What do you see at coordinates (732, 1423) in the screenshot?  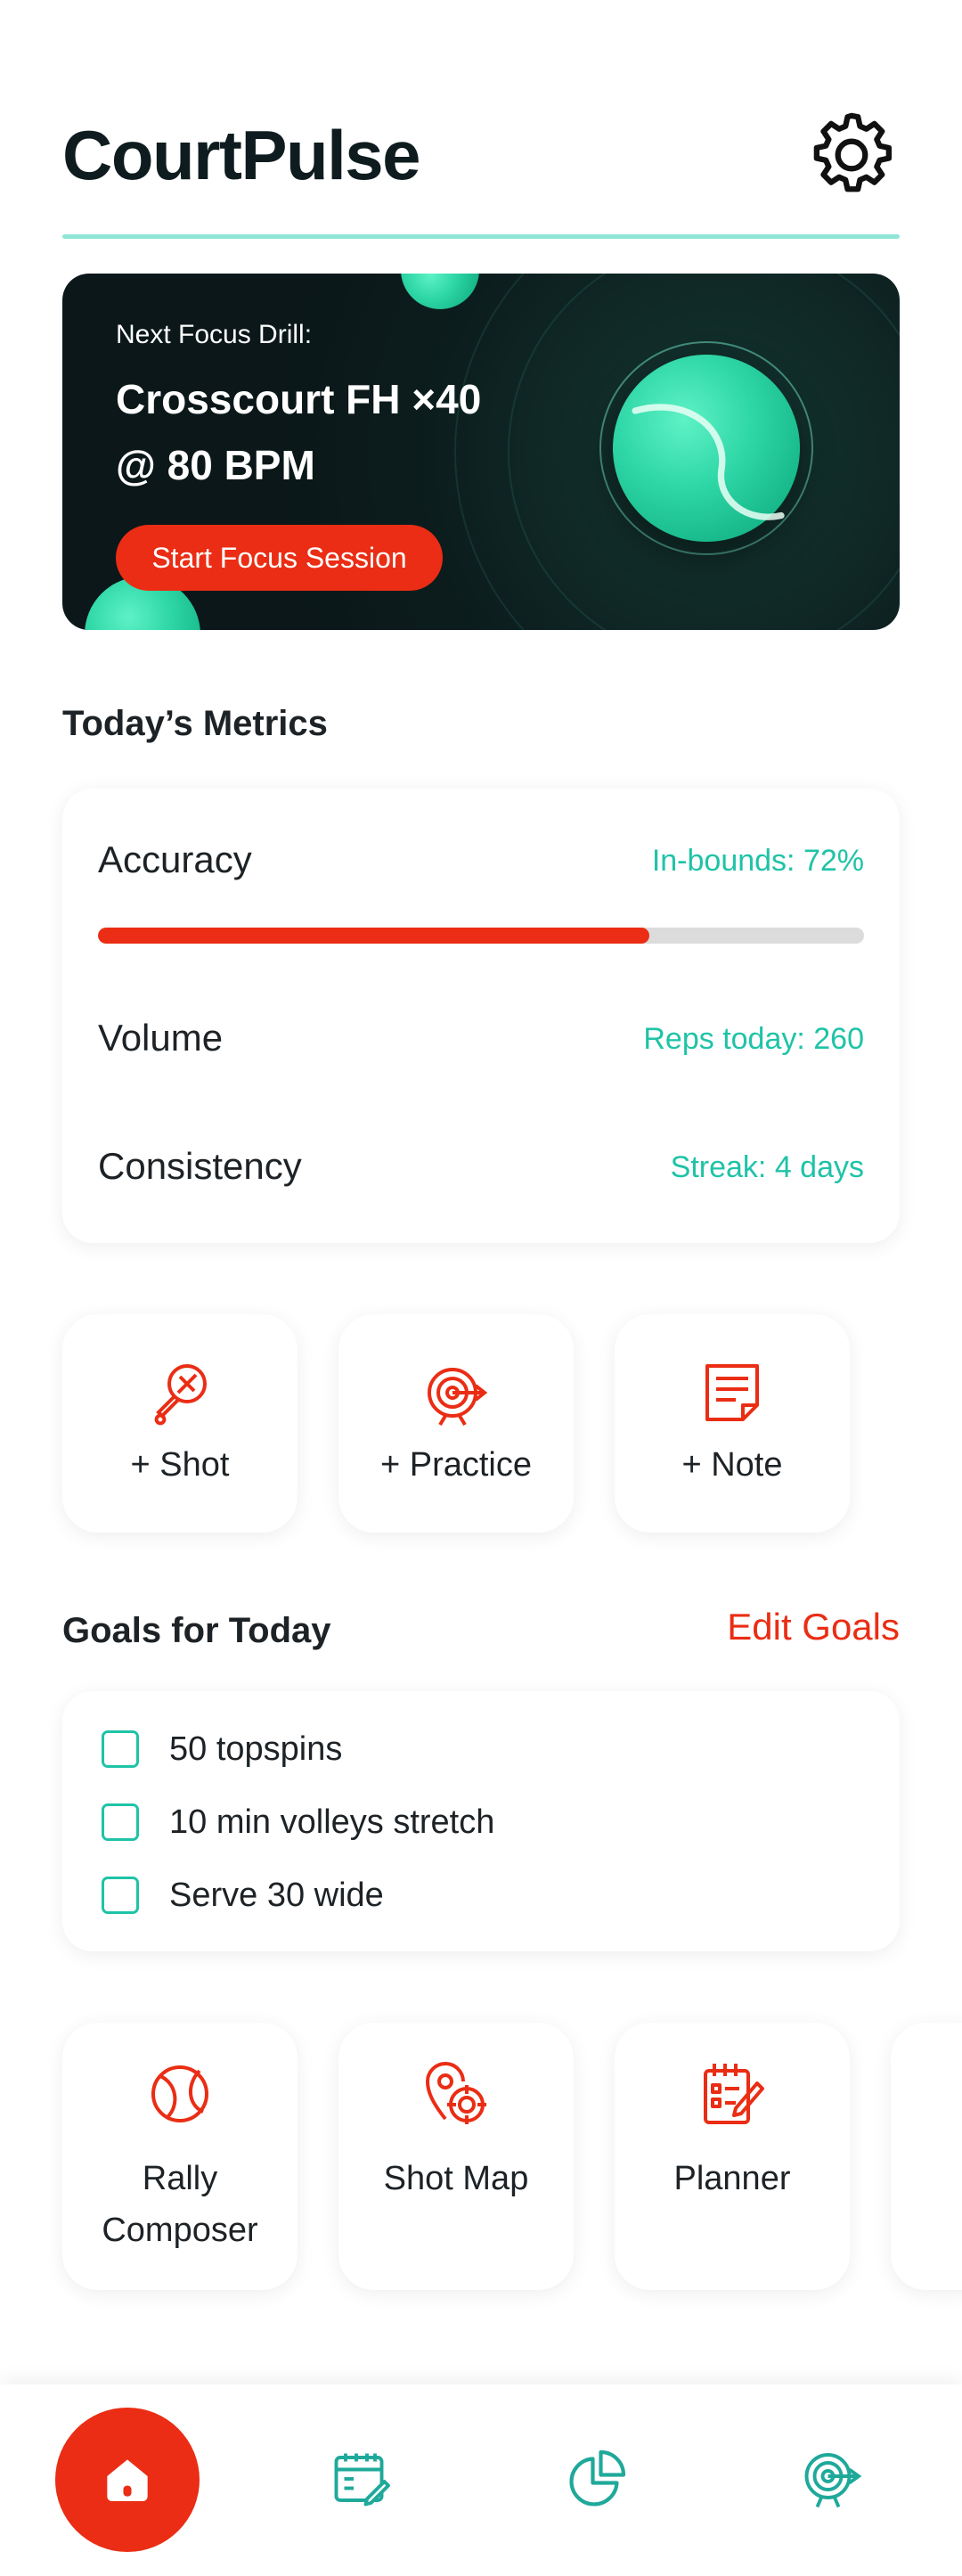 I see `add-note-button: + Note` at bounding box center [732, 1423].